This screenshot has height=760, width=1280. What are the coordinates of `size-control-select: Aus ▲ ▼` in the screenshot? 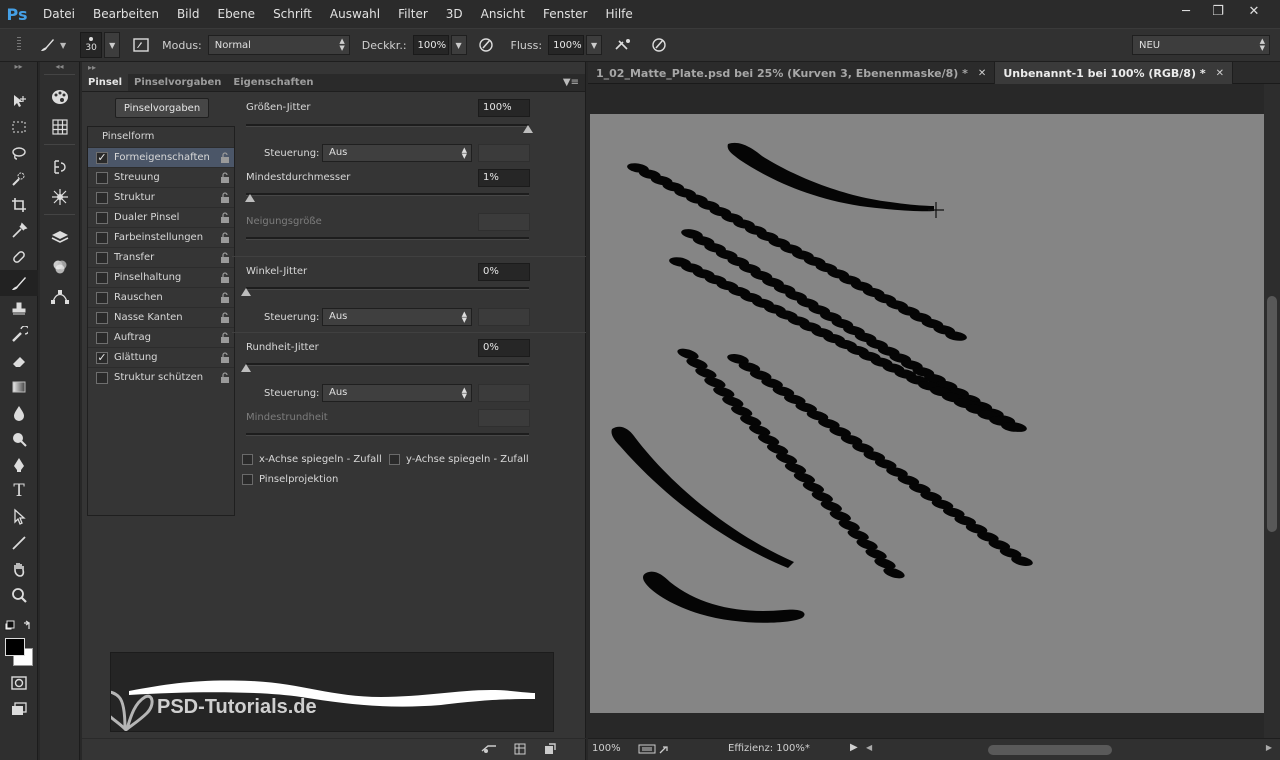 It's located at (397, 153).